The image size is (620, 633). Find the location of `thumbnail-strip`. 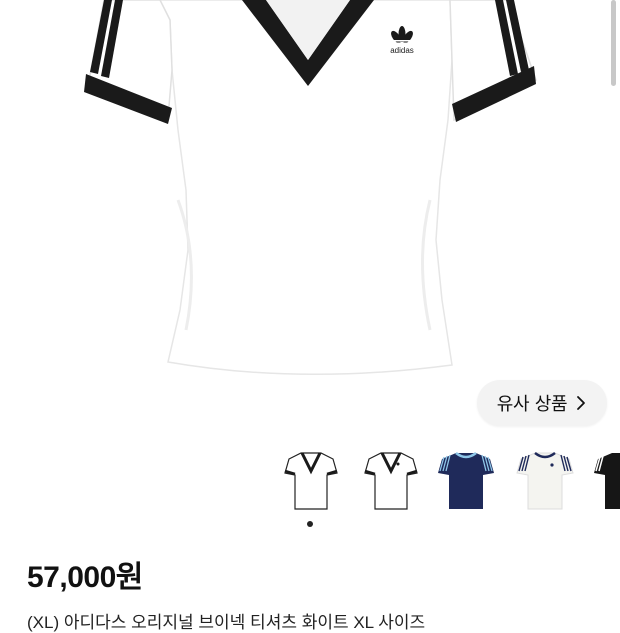

thumbnail-strip is located at coordinates (450, 480).